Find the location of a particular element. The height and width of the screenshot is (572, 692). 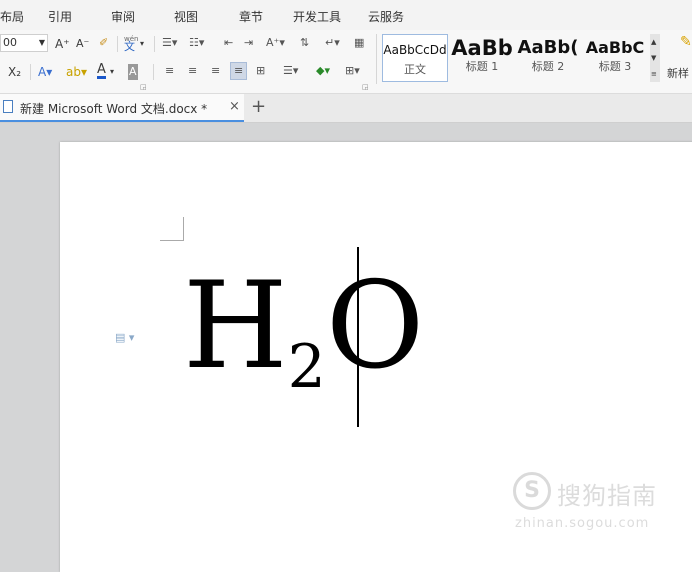

style-heading-3: AaBbC 标题 3 is located at coordinates (615, 58).